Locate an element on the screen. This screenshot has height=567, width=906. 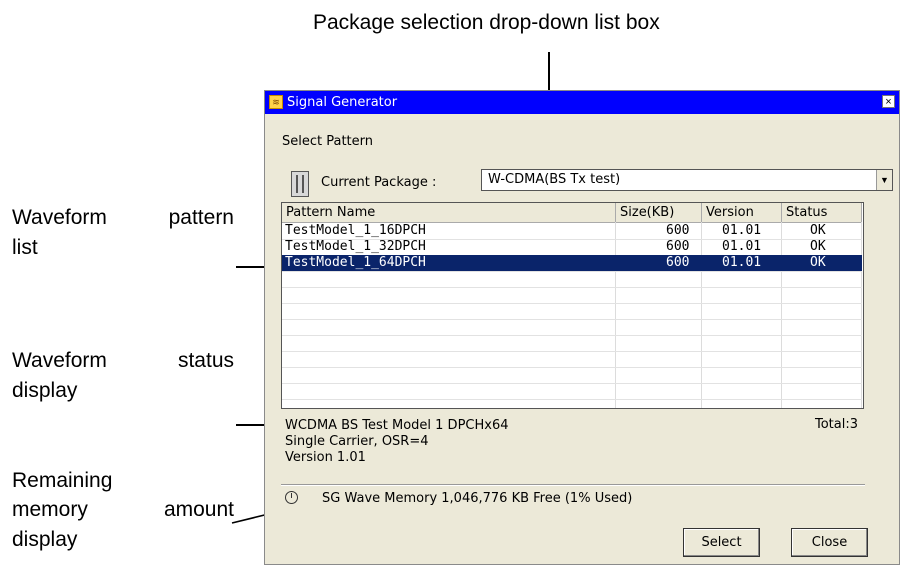
annotation-remaining-2: memory amount is located at coordinates (123, 509).